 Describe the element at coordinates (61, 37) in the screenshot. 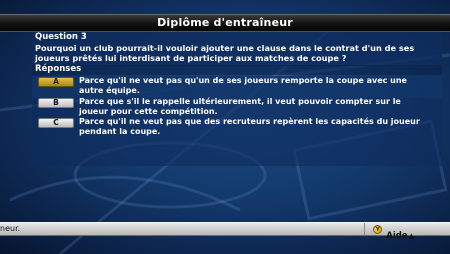

I see `question-label: Question 3` at that location.